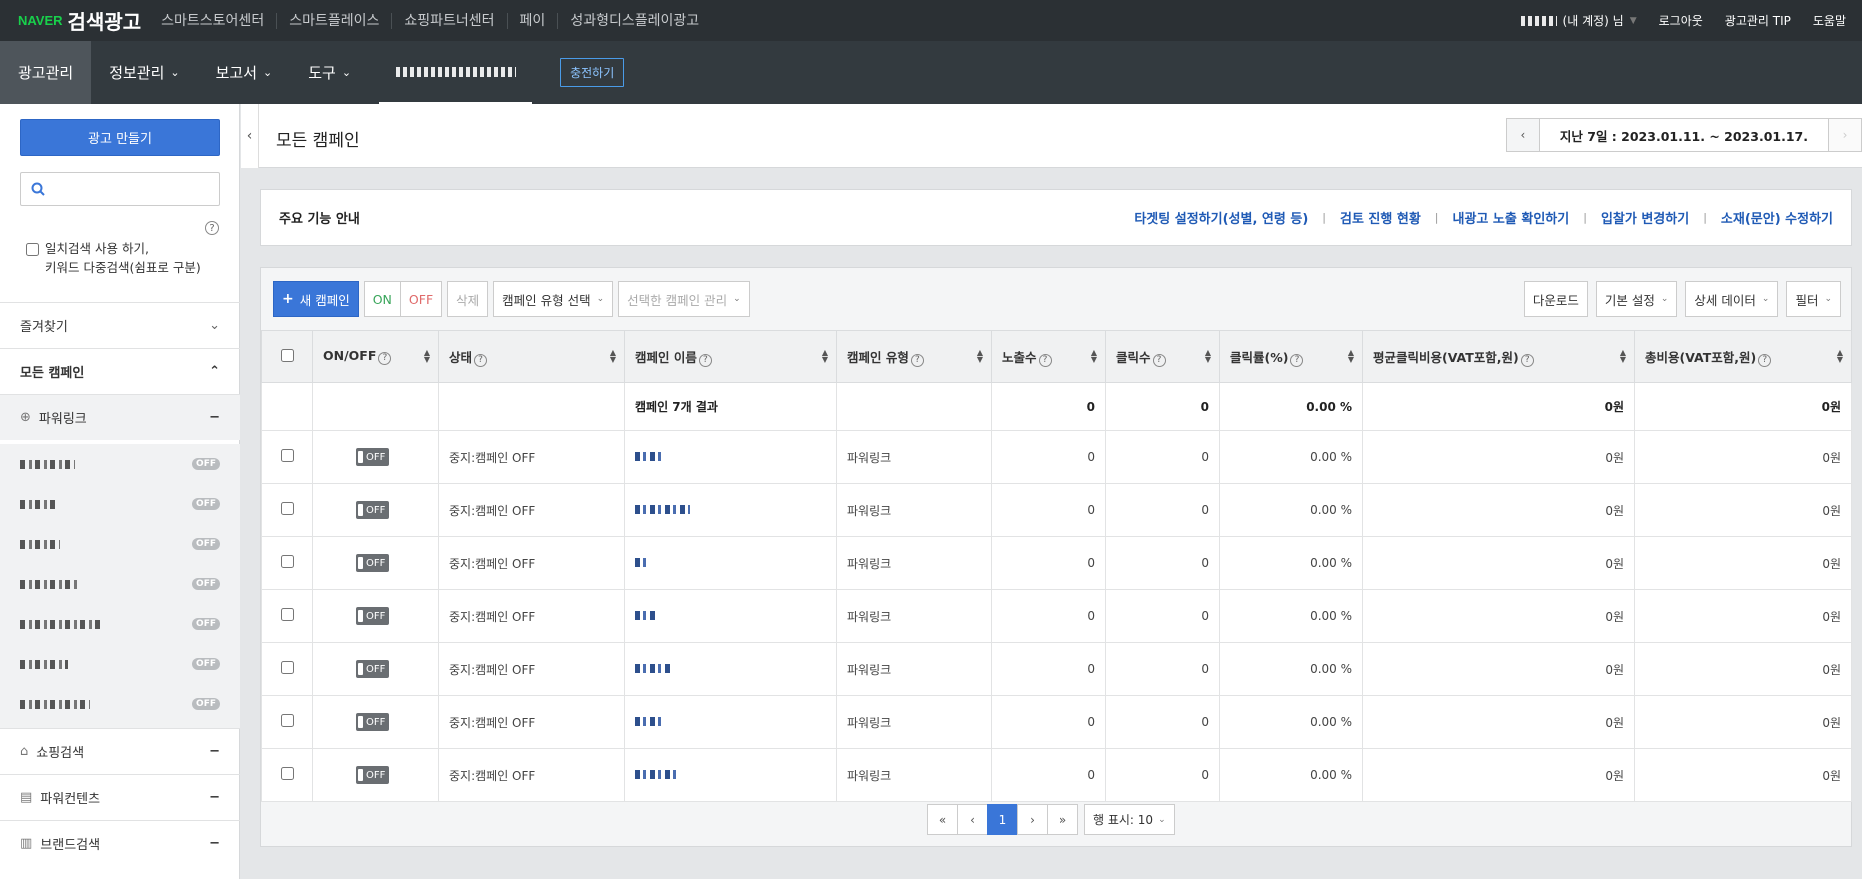  What do you see at coordinates (532, 20) in the screenshot?
I see `link-pay: 페이` at bounding box center [532, 20].